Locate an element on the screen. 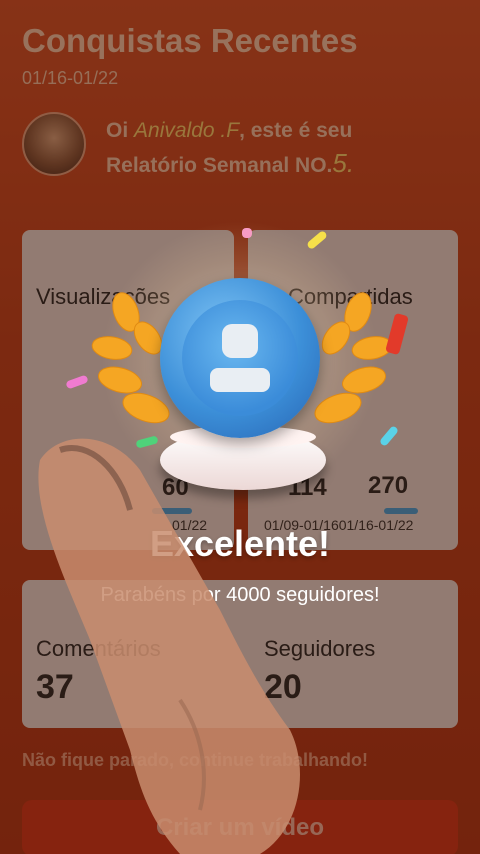  confetti-icon is located at coordinates (247, 233).